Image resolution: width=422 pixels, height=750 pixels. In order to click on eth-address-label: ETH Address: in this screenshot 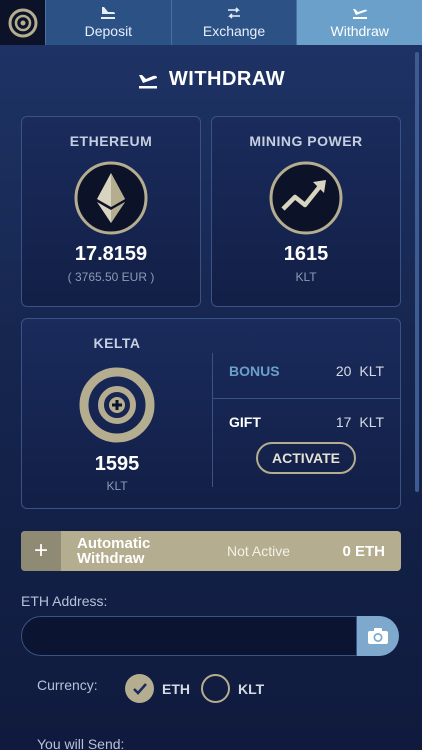, I will do `click(64, 601)`.